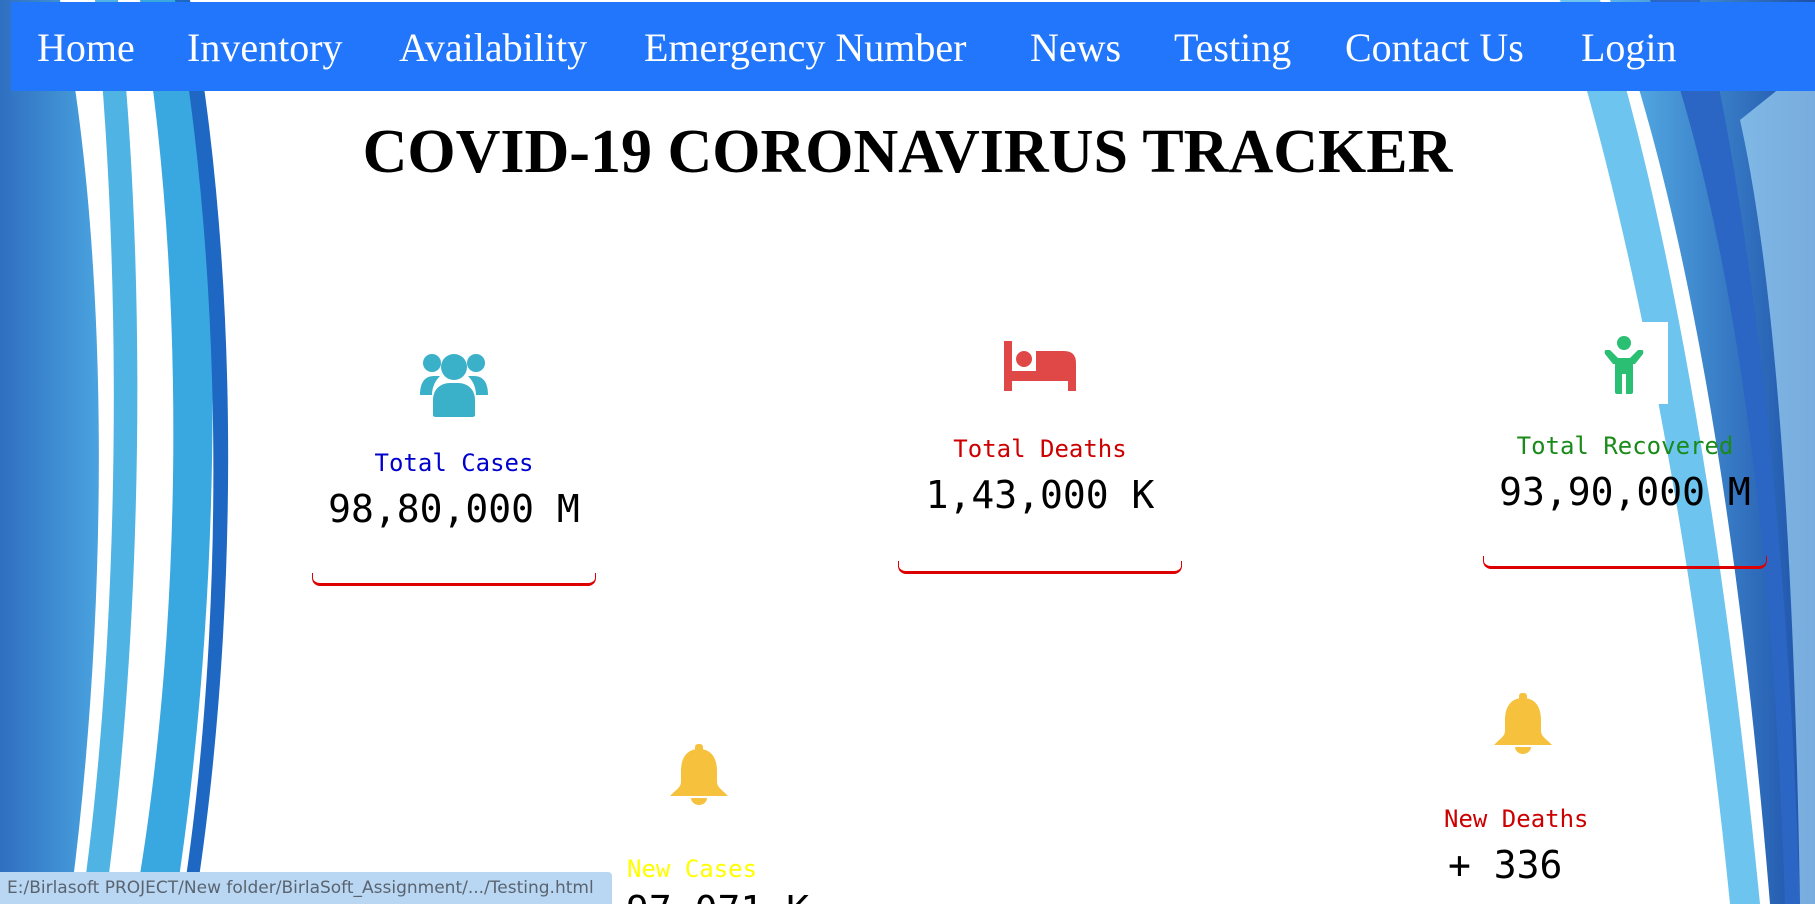 This screenshot has height=904, width=1815. I want to click on page-title: COVID-19 CORONAVIRUS TRACKER, so click(907, 152).